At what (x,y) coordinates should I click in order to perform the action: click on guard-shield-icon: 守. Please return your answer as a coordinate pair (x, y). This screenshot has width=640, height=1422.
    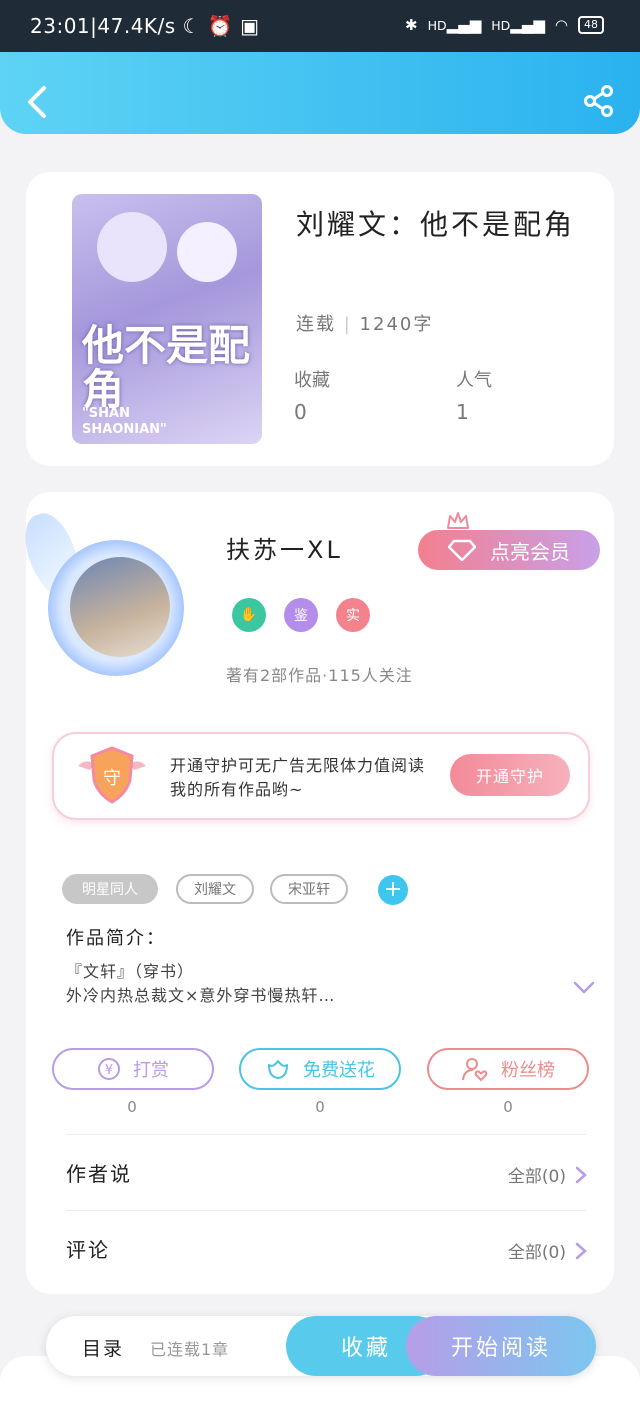
    Looking at the image, I should click on (112, 775).